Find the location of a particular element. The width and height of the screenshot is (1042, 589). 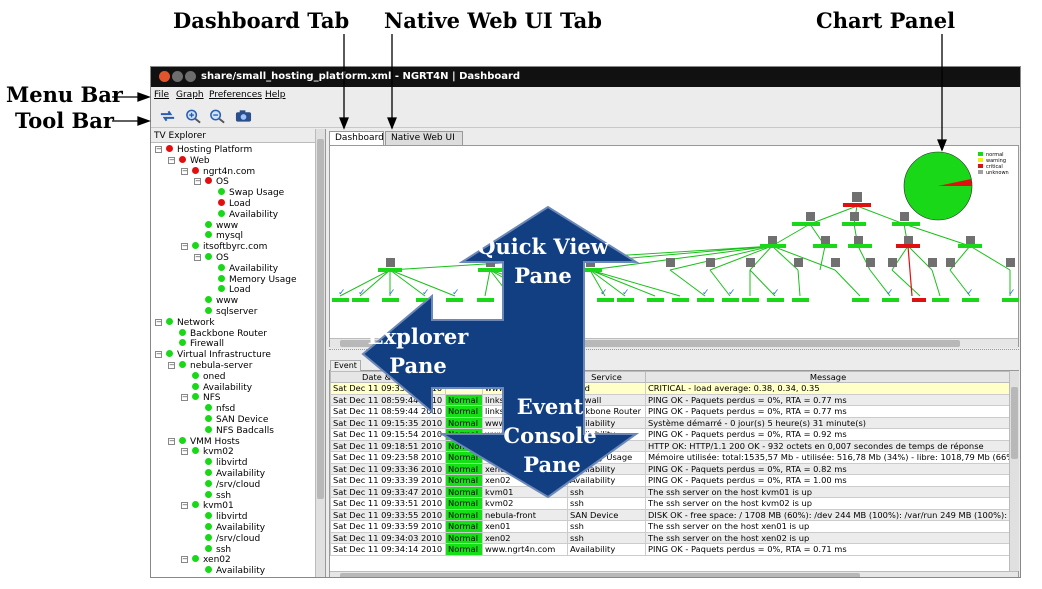

tab-event-console: Event is located at coordinates (345, 365).